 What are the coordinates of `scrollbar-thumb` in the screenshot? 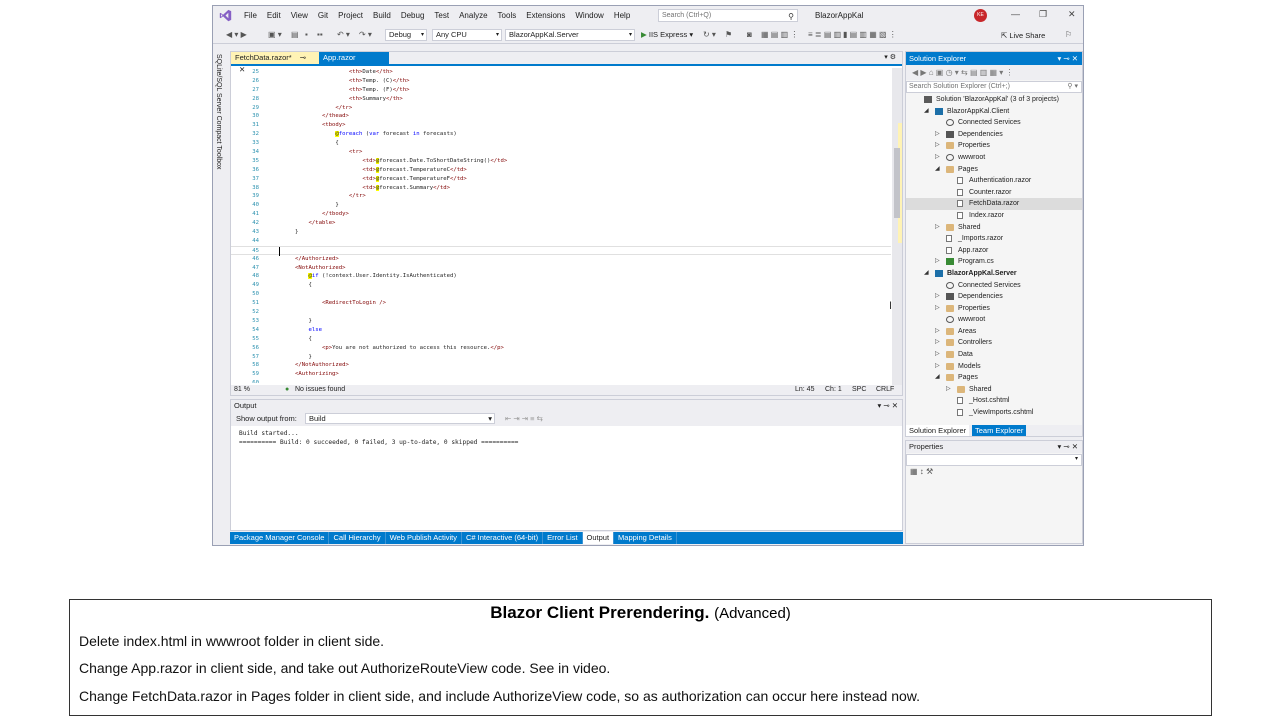 It's located at (897, 183).